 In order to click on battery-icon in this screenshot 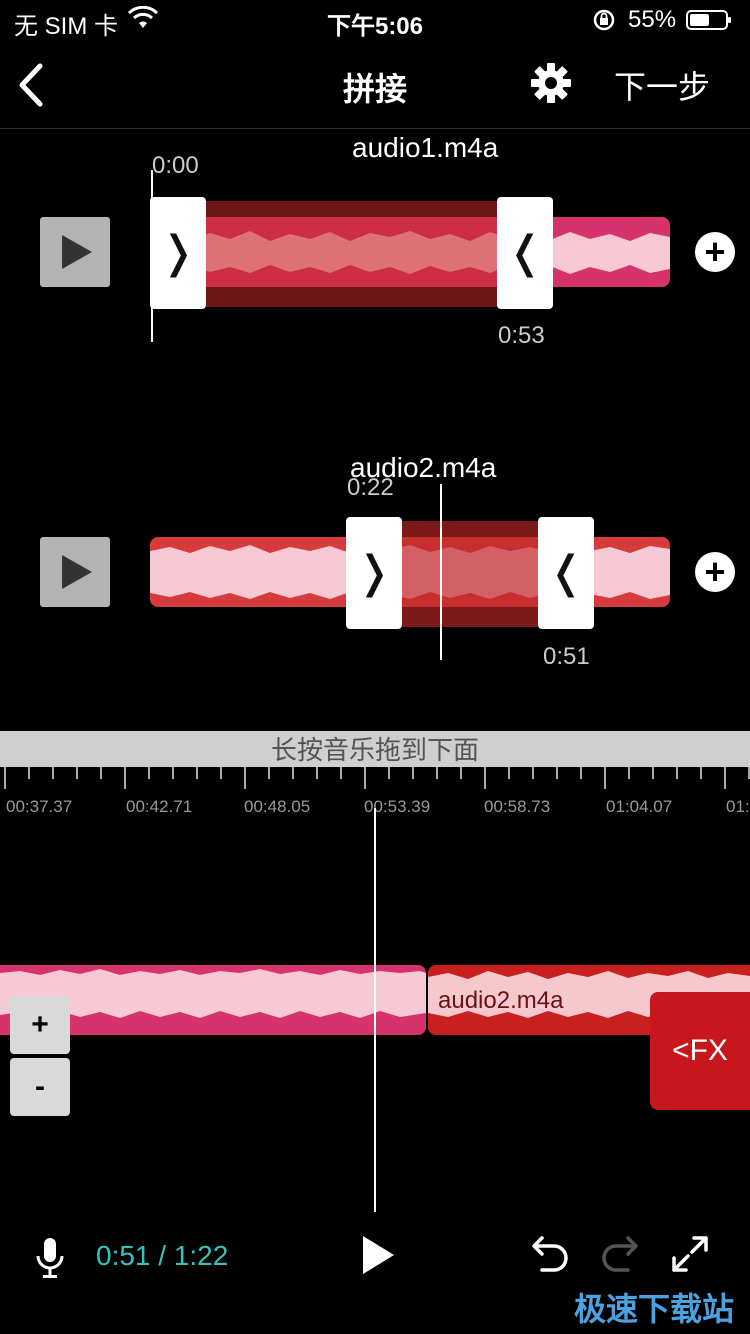, I will do `click(708, 20)`.